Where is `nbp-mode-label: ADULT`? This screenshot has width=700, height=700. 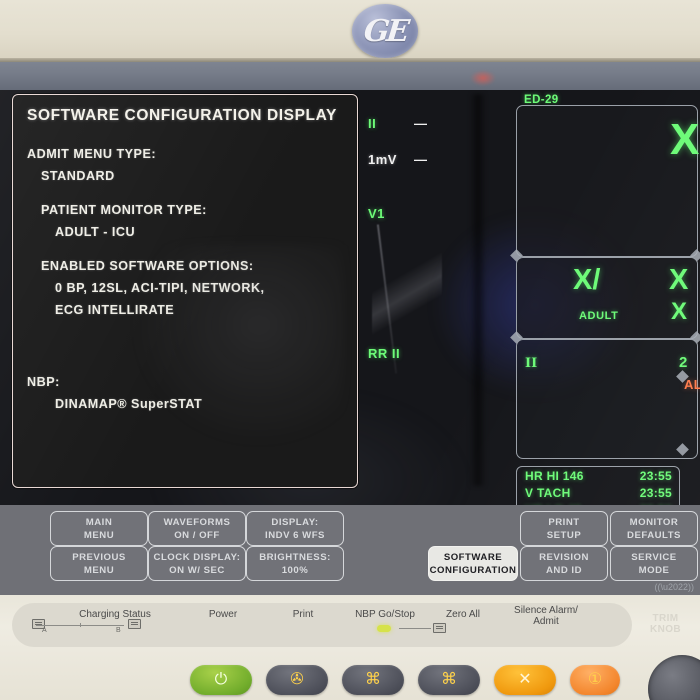
nbp-mode-label: ADULT is located at coordinates (599, 316).